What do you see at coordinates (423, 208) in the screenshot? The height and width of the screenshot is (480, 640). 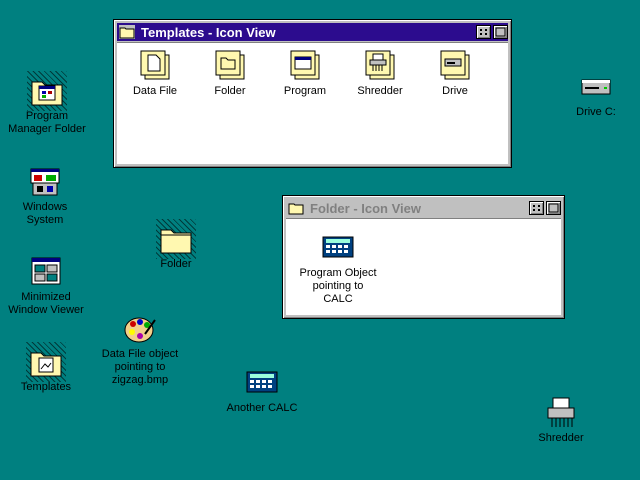 I see `folder-window-titlebar: Folder - Icon View` at bounding box center [423, 208].